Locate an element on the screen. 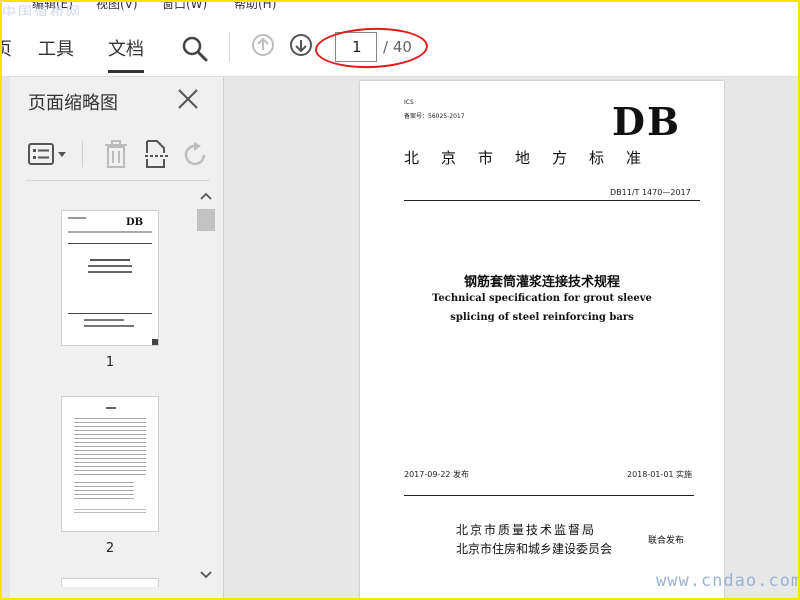 This screenshot has height=600, width=800. standard-code: DB11/T 1470—2017 is located at coordinates (650, 192).